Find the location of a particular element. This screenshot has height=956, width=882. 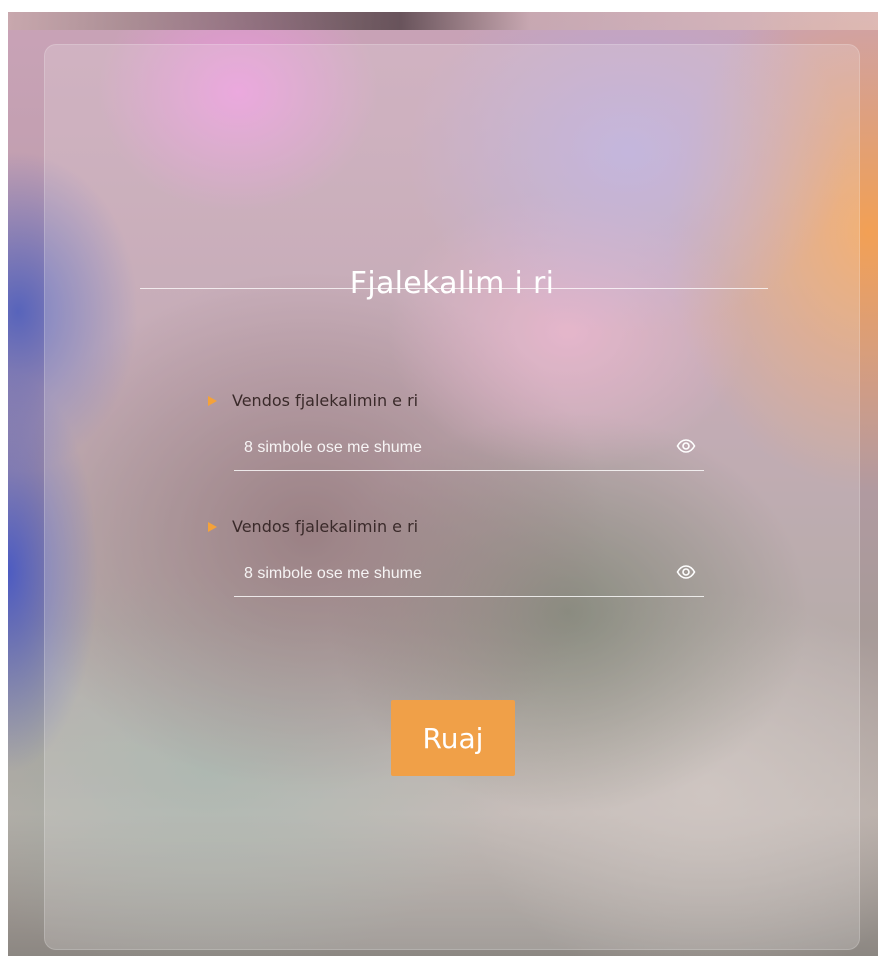

page-title: Fjalekalim i ri is located at coordinates (452, 283).